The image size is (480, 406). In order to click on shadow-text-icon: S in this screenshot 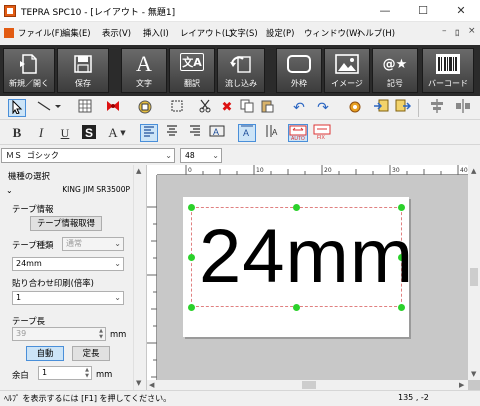, I will do `click(89, 133)`.